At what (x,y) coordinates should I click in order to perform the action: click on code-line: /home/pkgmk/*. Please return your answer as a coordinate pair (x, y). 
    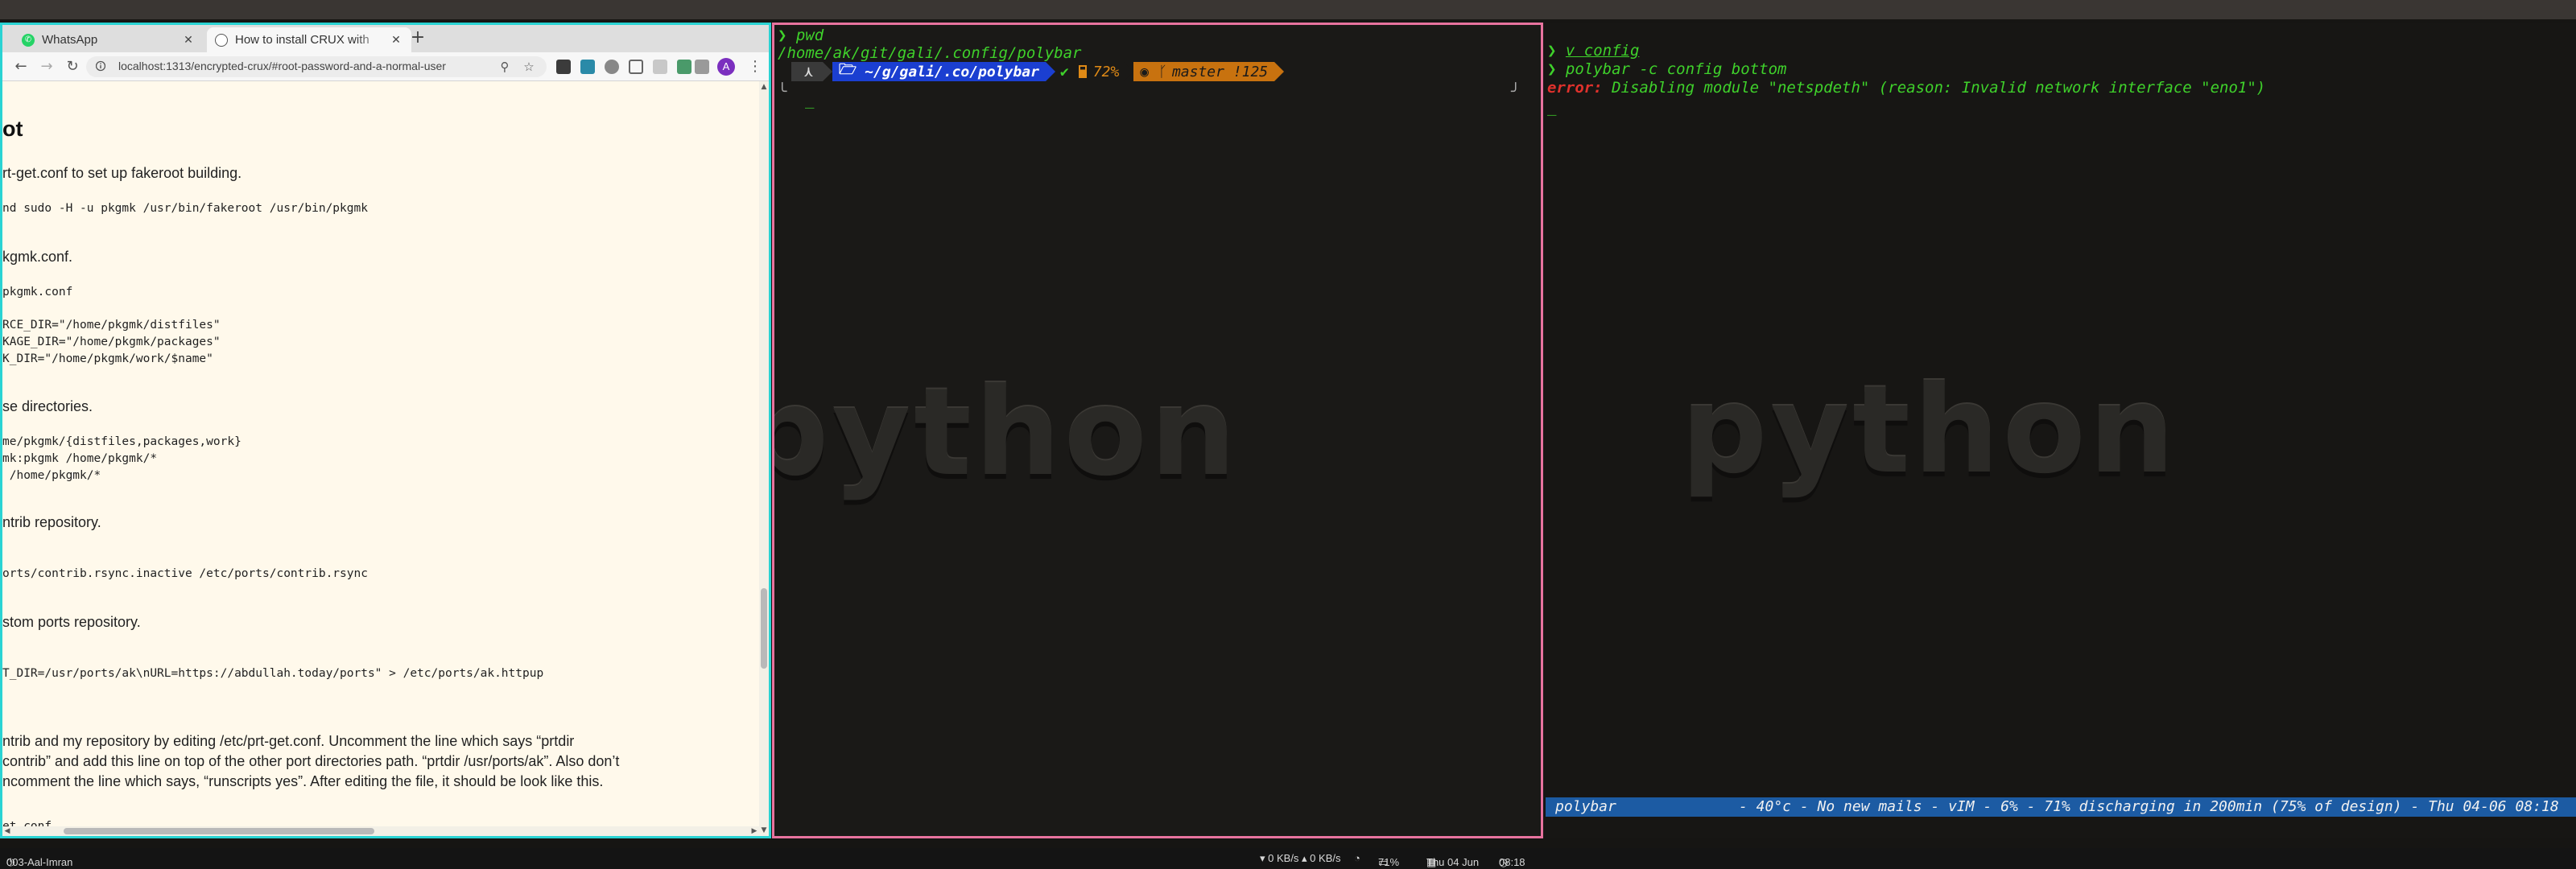
    Looking at the image, I should click on (51, 475).